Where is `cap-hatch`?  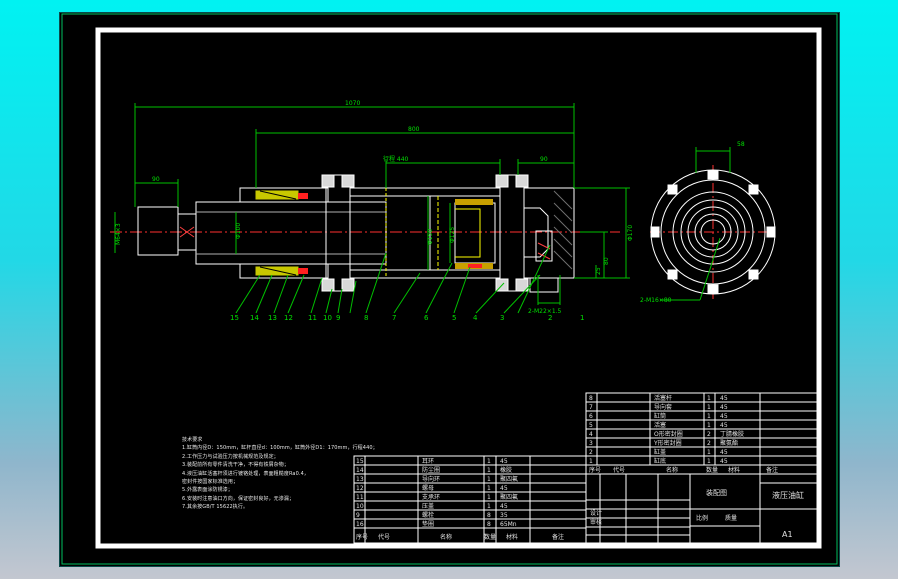 cap-hatch is located at coordinates (563, 230).